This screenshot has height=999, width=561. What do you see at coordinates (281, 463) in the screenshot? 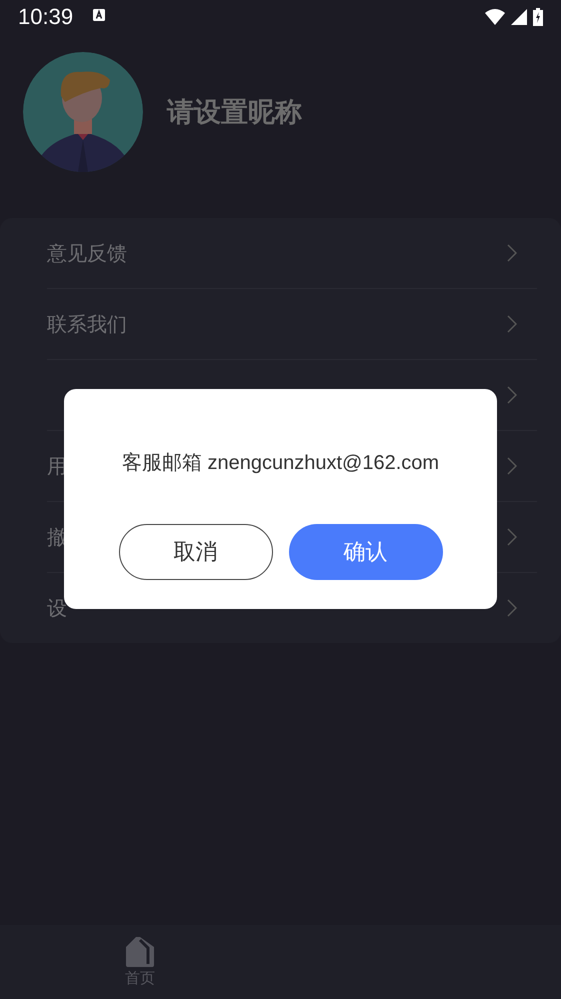
I see `dialog-message: 客服邮箱 znengcunzhuxt@162.com` at bounding box center [281, 463].